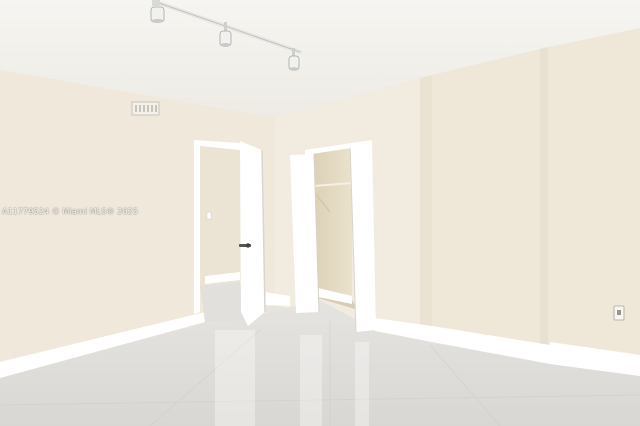  I want to click on wall-corner-shade-right, so click(544, 199).